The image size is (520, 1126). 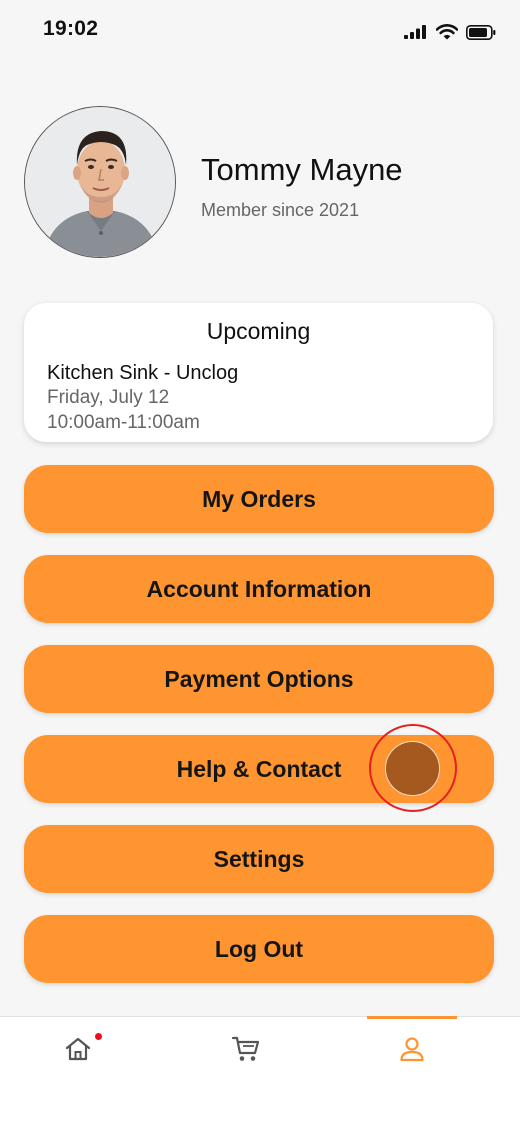 What do you see at coordinates (412, 768) in the screenshot?
I see `touch-indicator-dot` at bounding box center [412, 768].